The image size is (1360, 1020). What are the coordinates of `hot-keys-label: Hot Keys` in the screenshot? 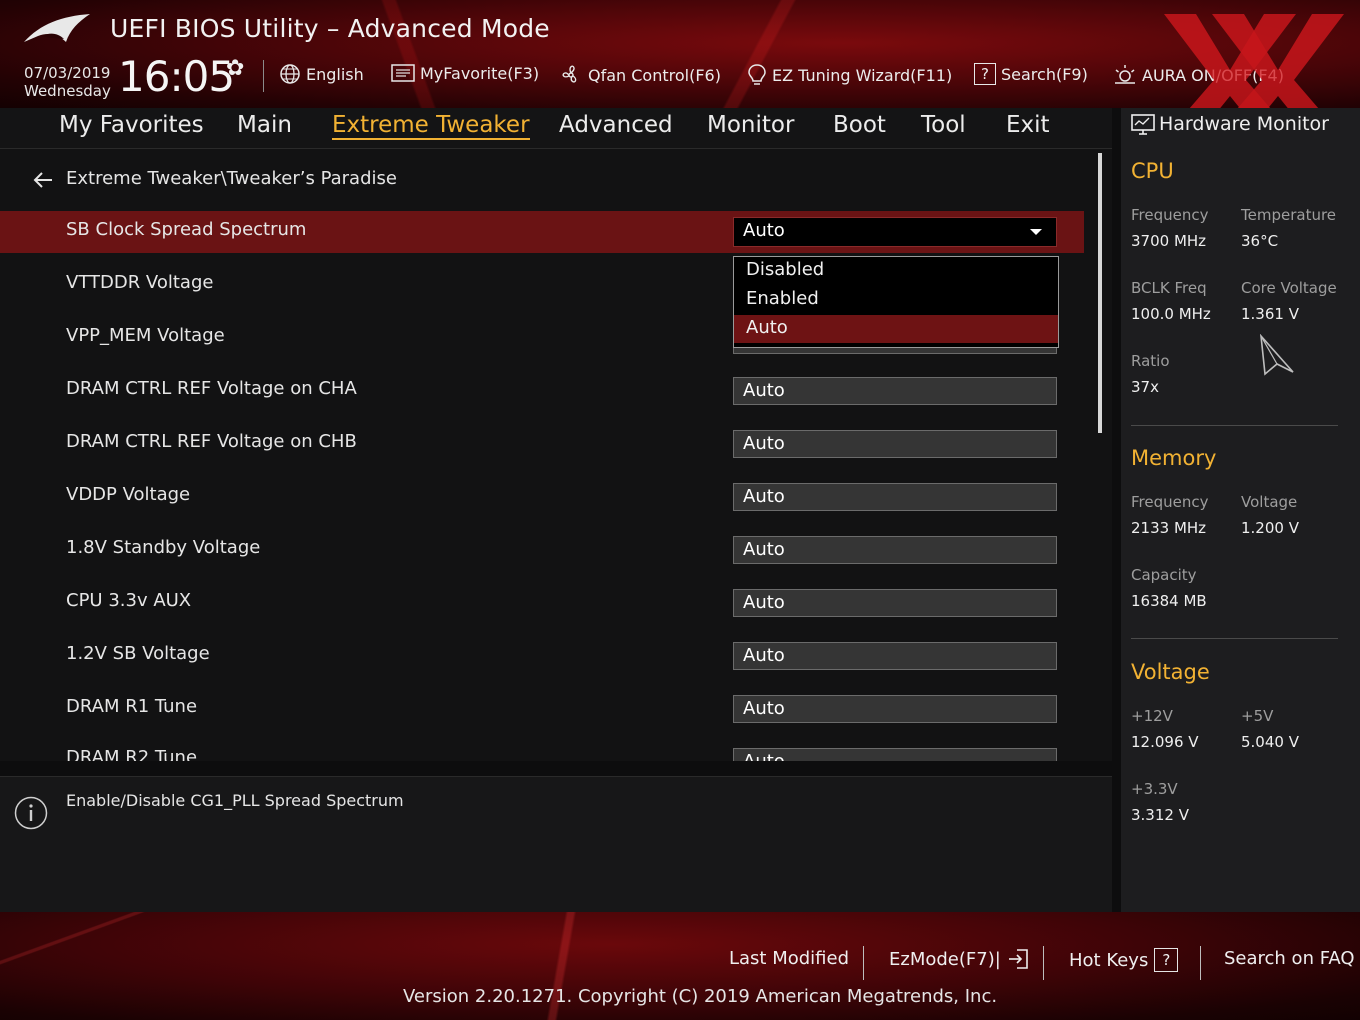 It's located at (1109, 960).